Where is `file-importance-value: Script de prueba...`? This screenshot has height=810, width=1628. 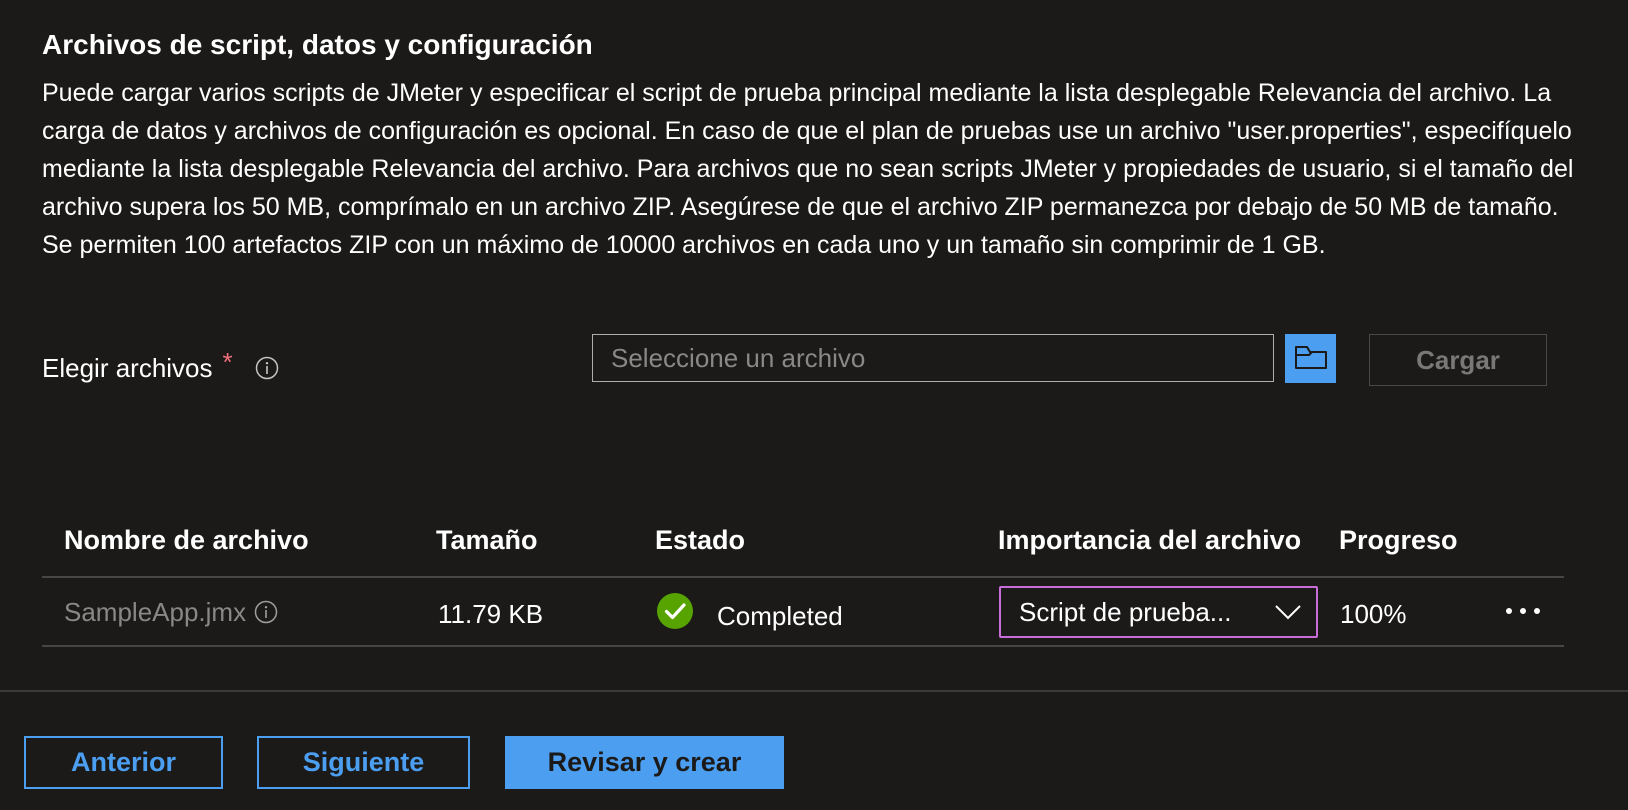
file-importance-value: Script de prueba... is located at coordinates (1125, 611).